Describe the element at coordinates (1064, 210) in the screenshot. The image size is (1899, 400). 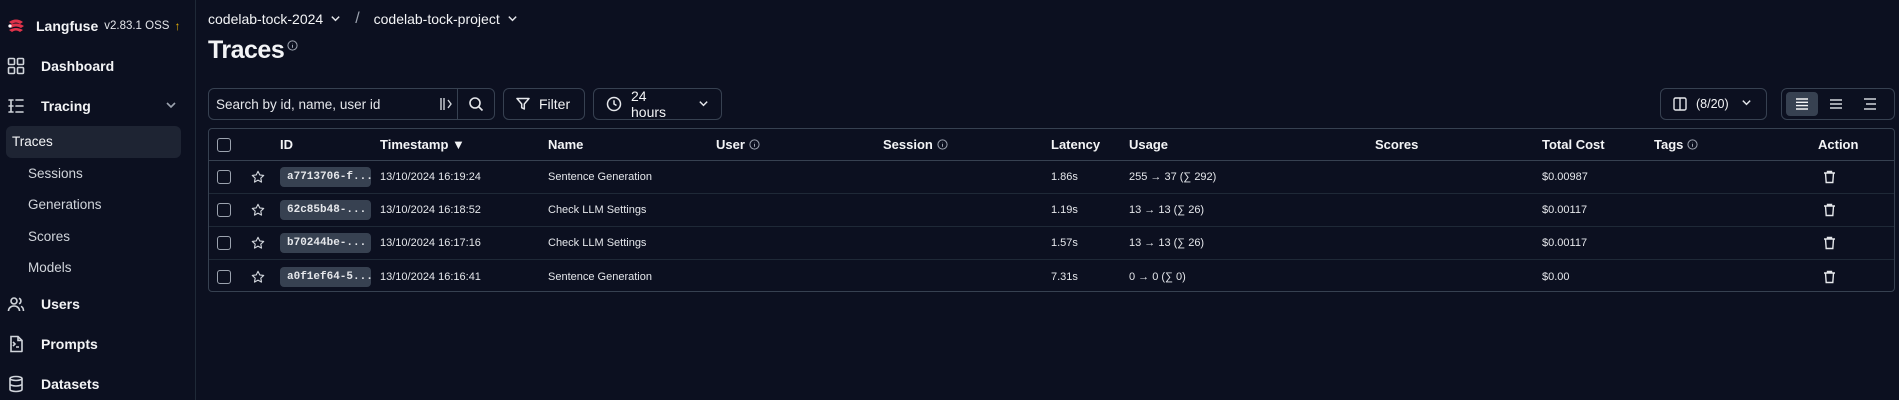
I see `latency-cell: 1.19s` at that location.